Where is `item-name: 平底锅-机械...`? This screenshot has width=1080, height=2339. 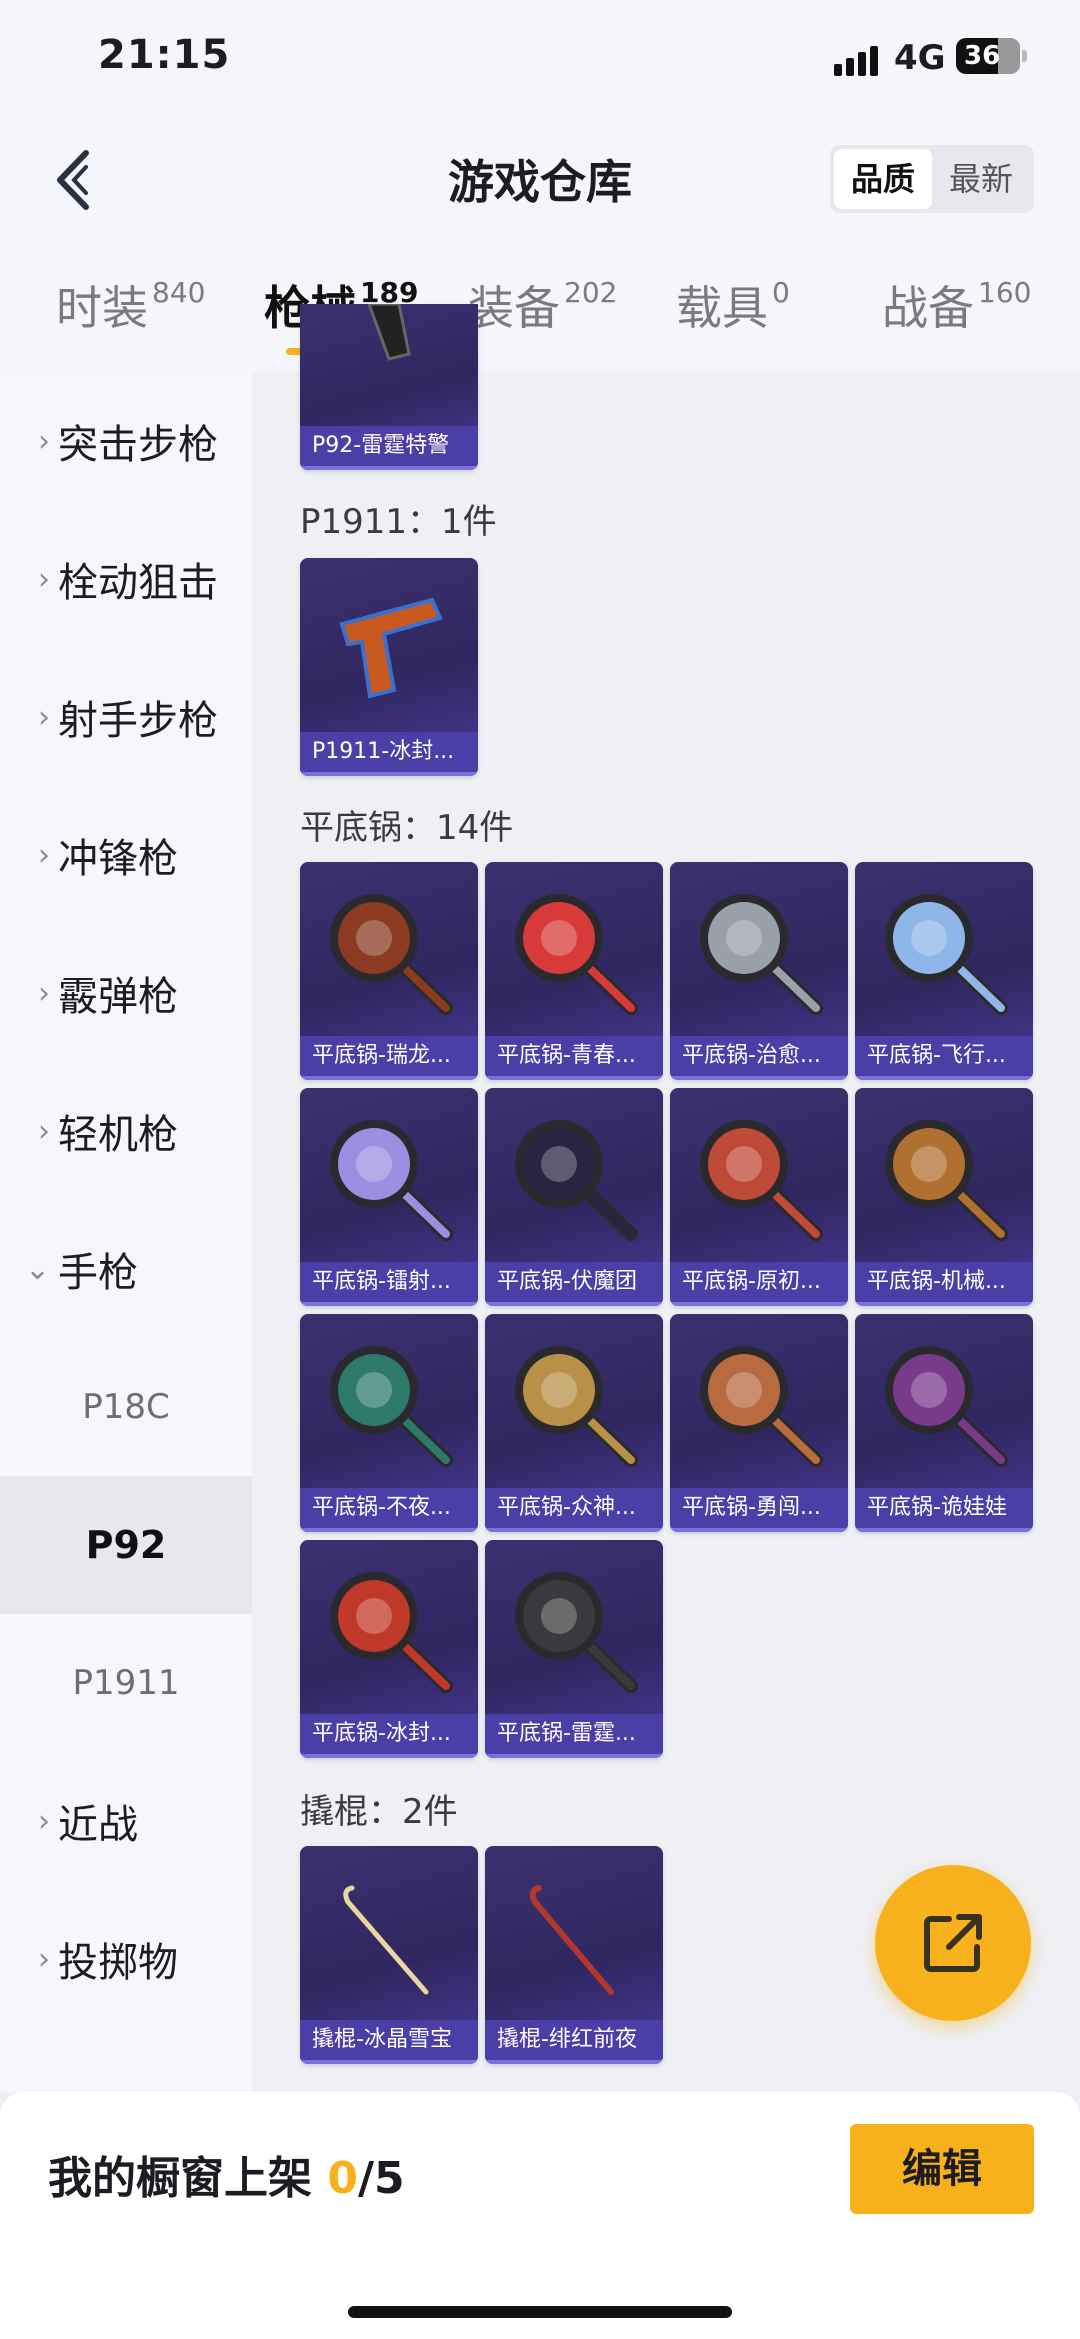
item-name: 平底锅-机械... is located at coordinates (944, 1284).